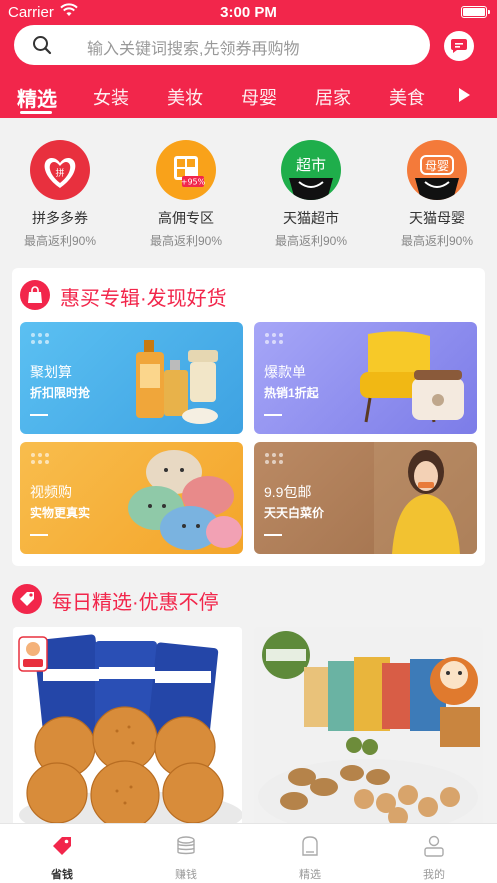  I want to click on tab-label: 精选, so click(310, 875).